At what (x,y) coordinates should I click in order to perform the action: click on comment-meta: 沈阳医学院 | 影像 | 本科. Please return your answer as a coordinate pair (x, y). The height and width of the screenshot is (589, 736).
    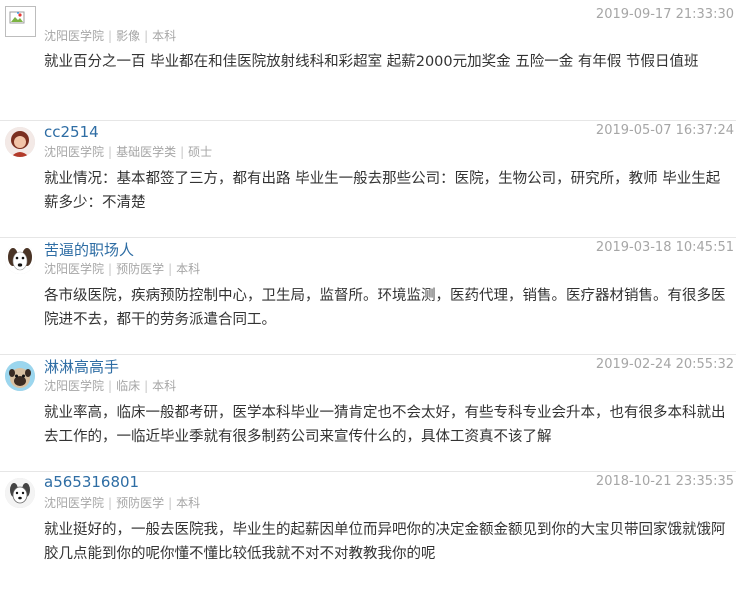
    Looking at the image, I should click on (110, 35).